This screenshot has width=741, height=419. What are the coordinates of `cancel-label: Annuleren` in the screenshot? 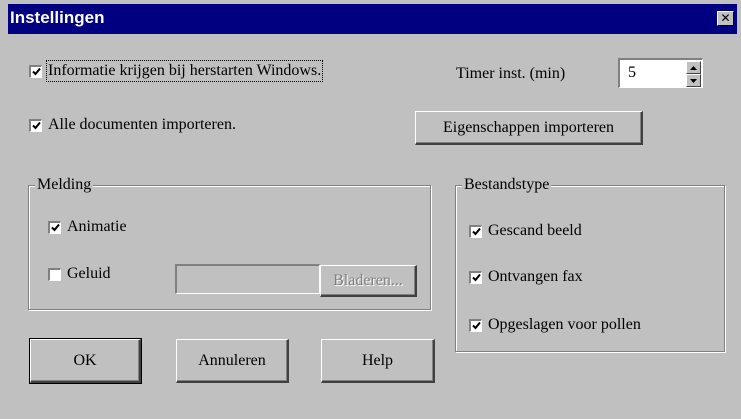 It's located at (232, 360).